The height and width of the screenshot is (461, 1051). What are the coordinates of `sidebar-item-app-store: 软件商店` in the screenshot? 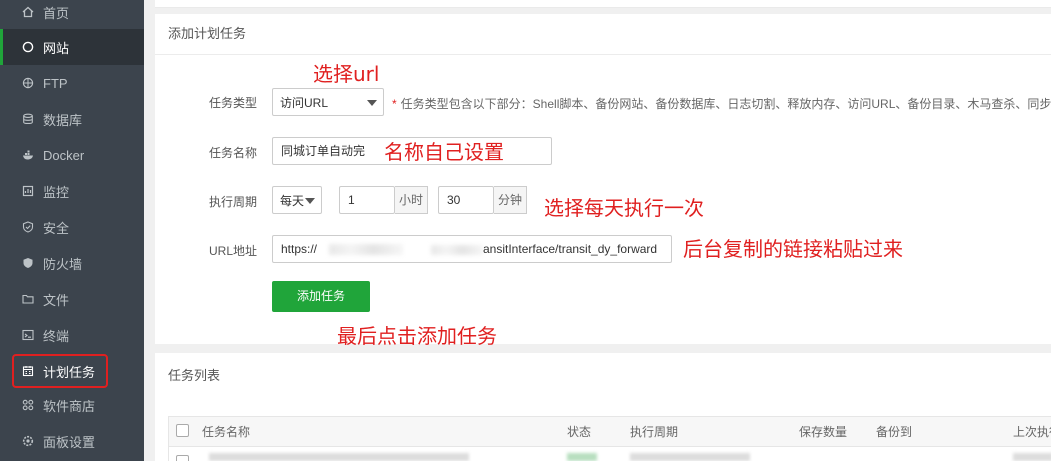 It's located at (72, 405).